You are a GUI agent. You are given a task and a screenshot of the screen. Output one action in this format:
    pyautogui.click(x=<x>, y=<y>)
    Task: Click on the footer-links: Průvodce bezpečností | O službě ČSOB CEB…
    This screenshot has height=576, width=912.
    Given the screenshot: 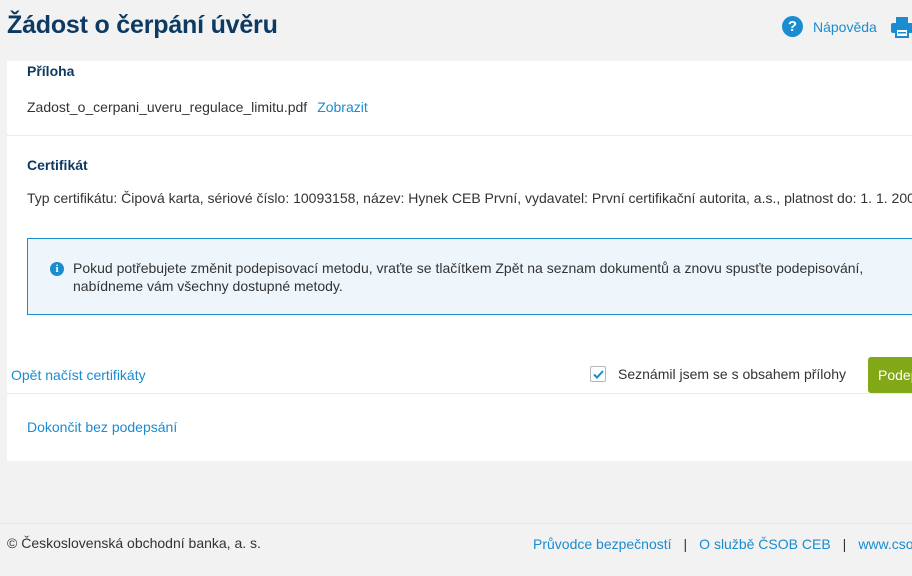 What is the action you would take?
    pyautogui.click(x=722, y=544)
    